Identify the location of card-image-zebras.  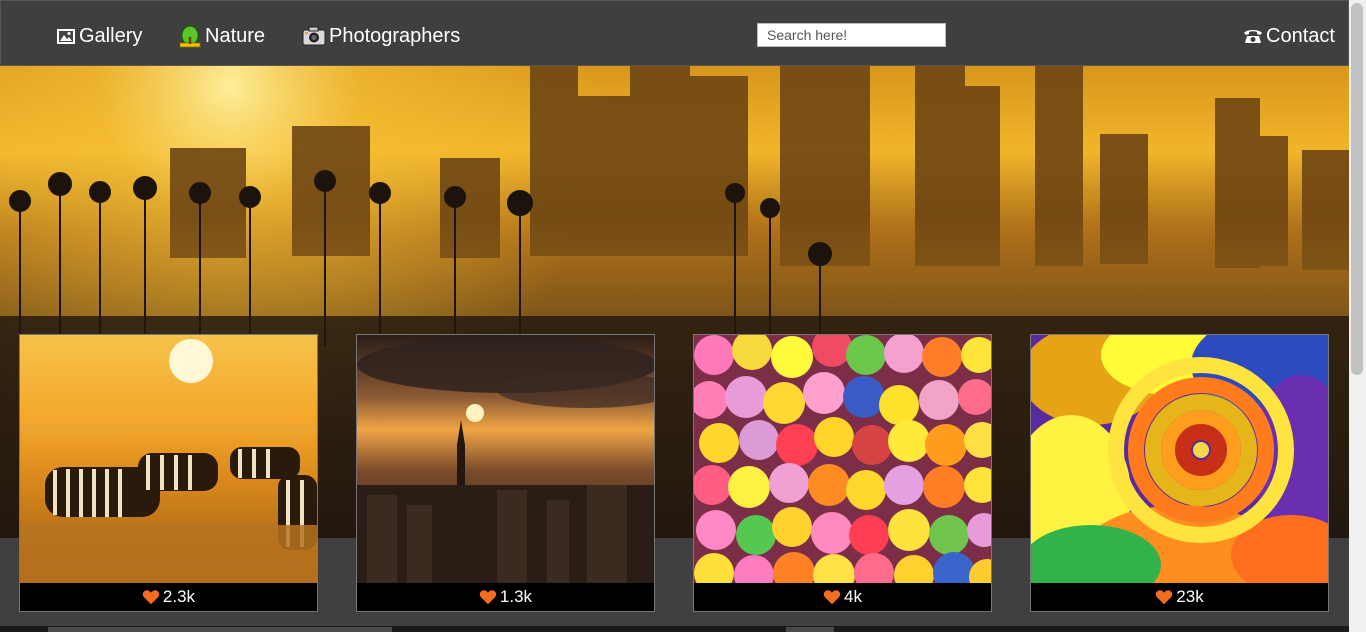
(168, 459).